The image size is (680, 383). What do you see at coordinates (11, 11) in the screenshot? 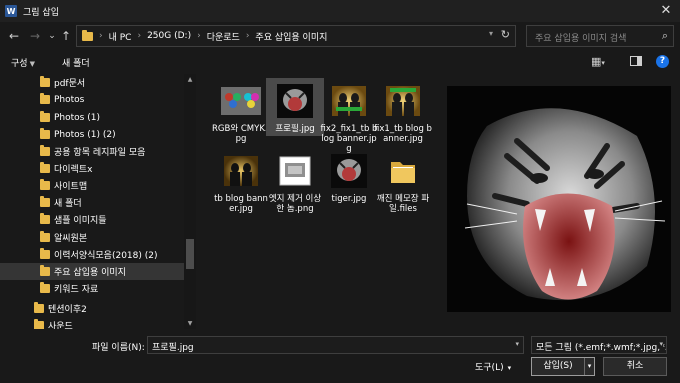
I see `word-app-icon: W` at bounding box center [11, 11].